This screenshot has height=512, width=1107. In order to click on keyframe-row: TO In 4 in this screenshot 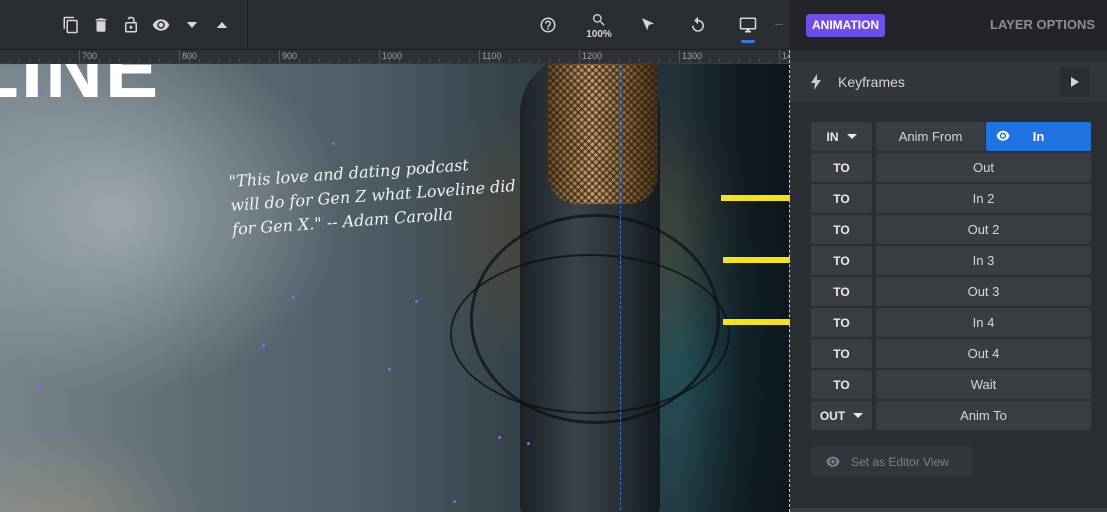, I will do `click(951, 322)`.